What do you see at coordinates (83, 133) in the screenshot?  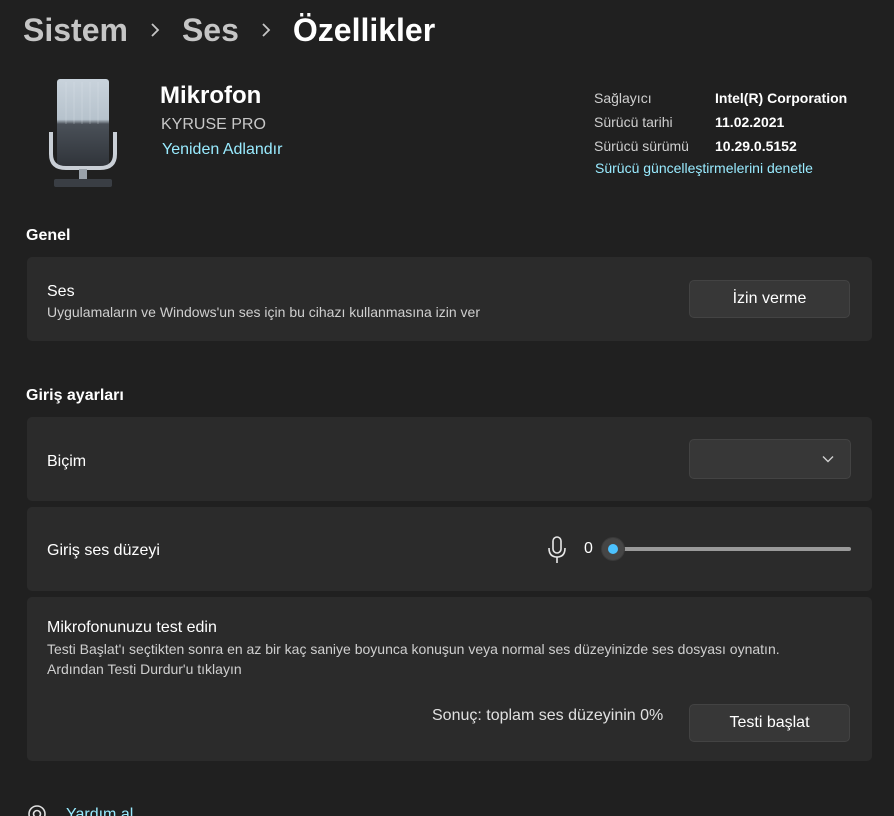 I see `microphone-device-icon` at bounding box center [83, 133].